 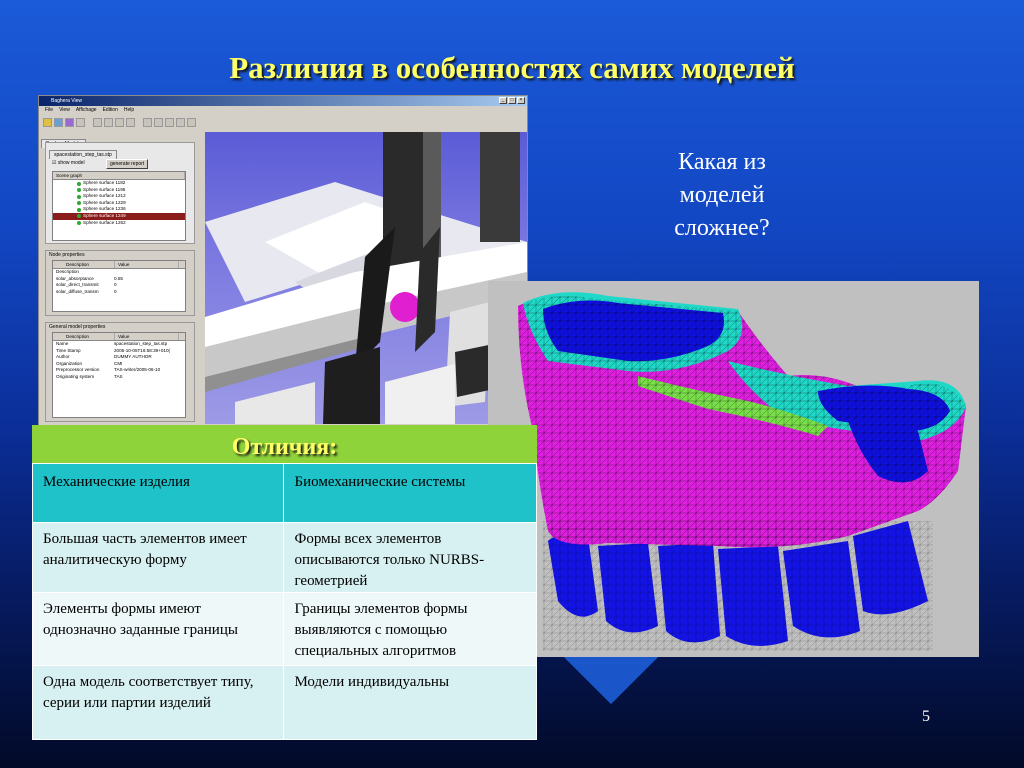 I want to click on view4-icon, so click(x=130, y=122).